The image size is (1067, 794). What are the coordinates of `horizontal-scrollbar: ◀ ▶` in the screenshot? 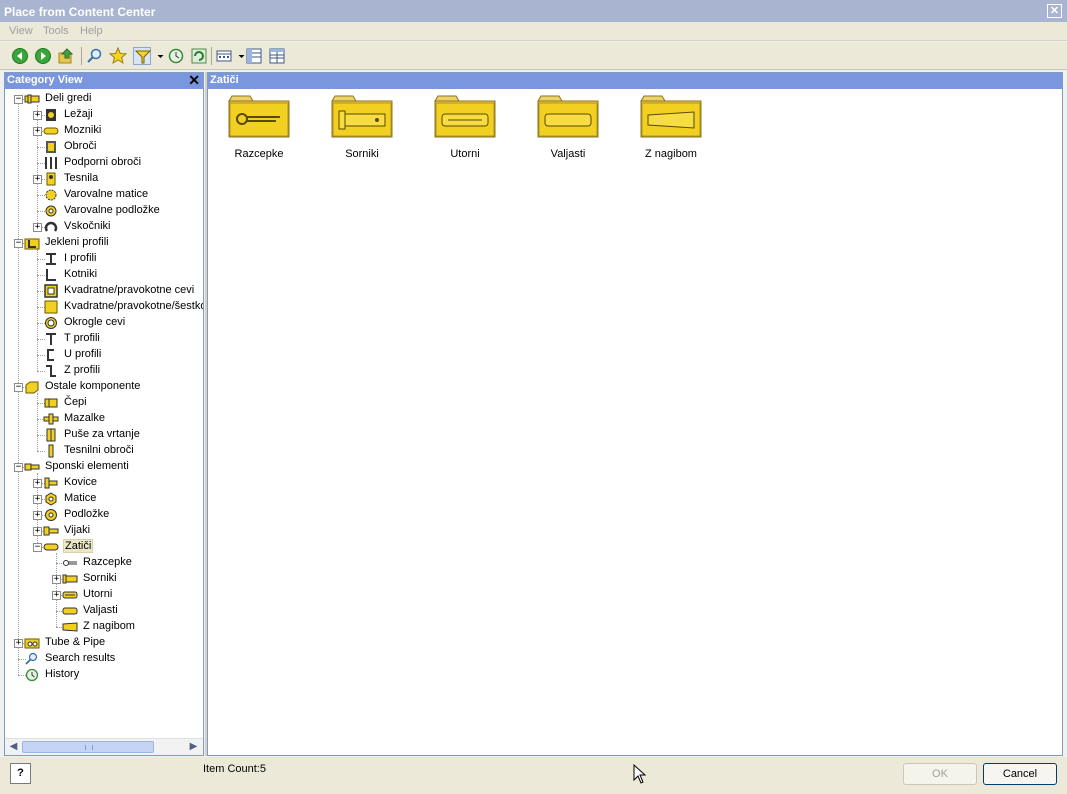 It's located at (104, 746).